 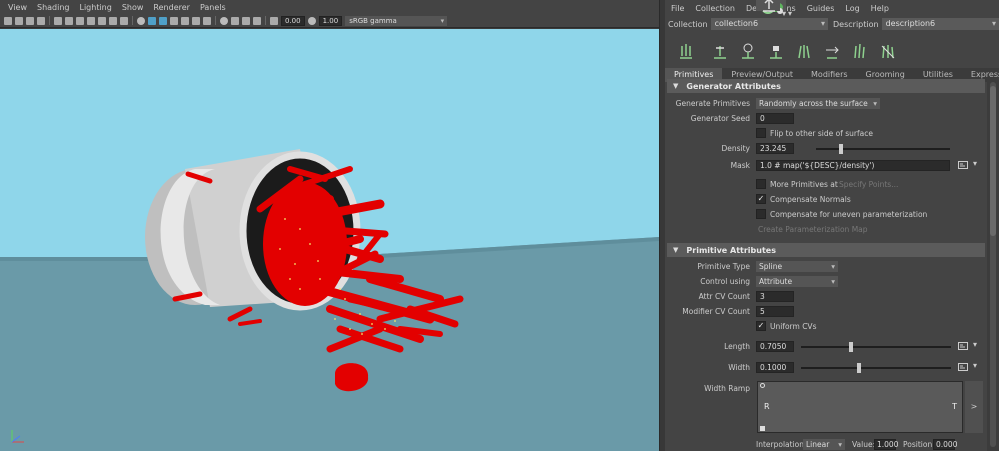 What do you see at coordinates (851, 347) in the screenshot?
I see `length-slider-handle` at bounding box center [851, 347].